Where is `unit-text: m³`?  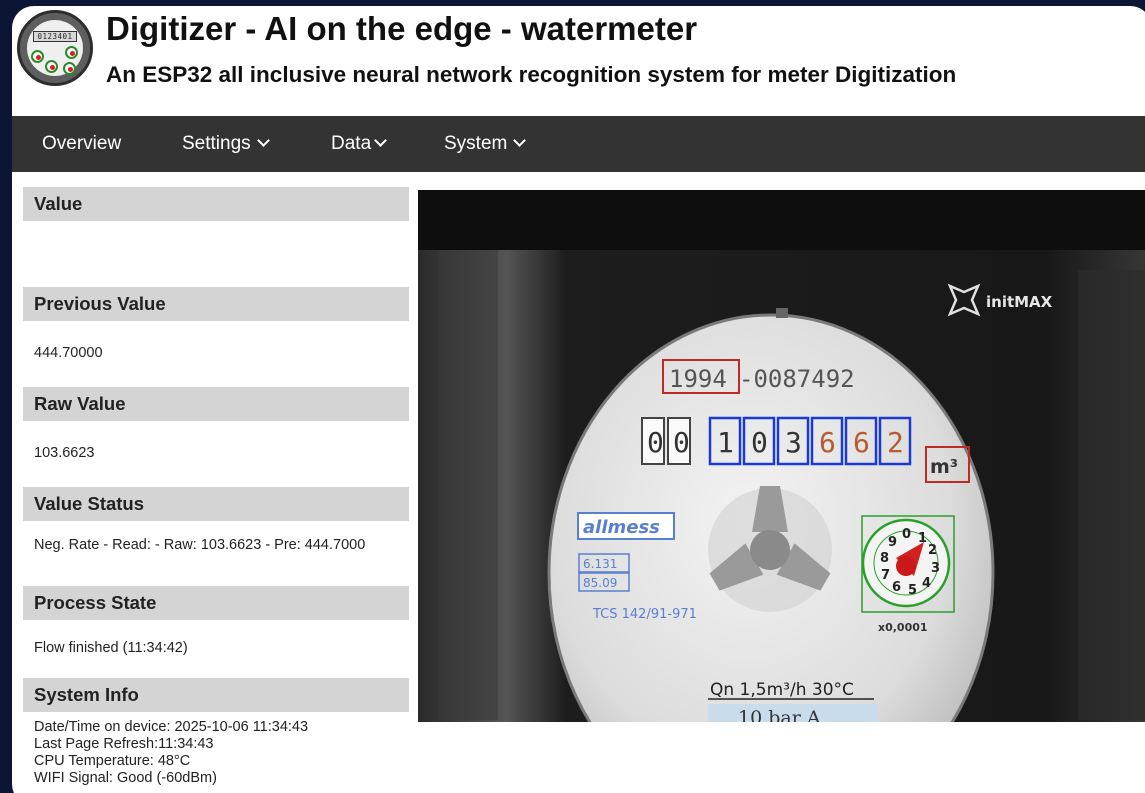 unit-text: m³ is located at coordinates (944, 467).